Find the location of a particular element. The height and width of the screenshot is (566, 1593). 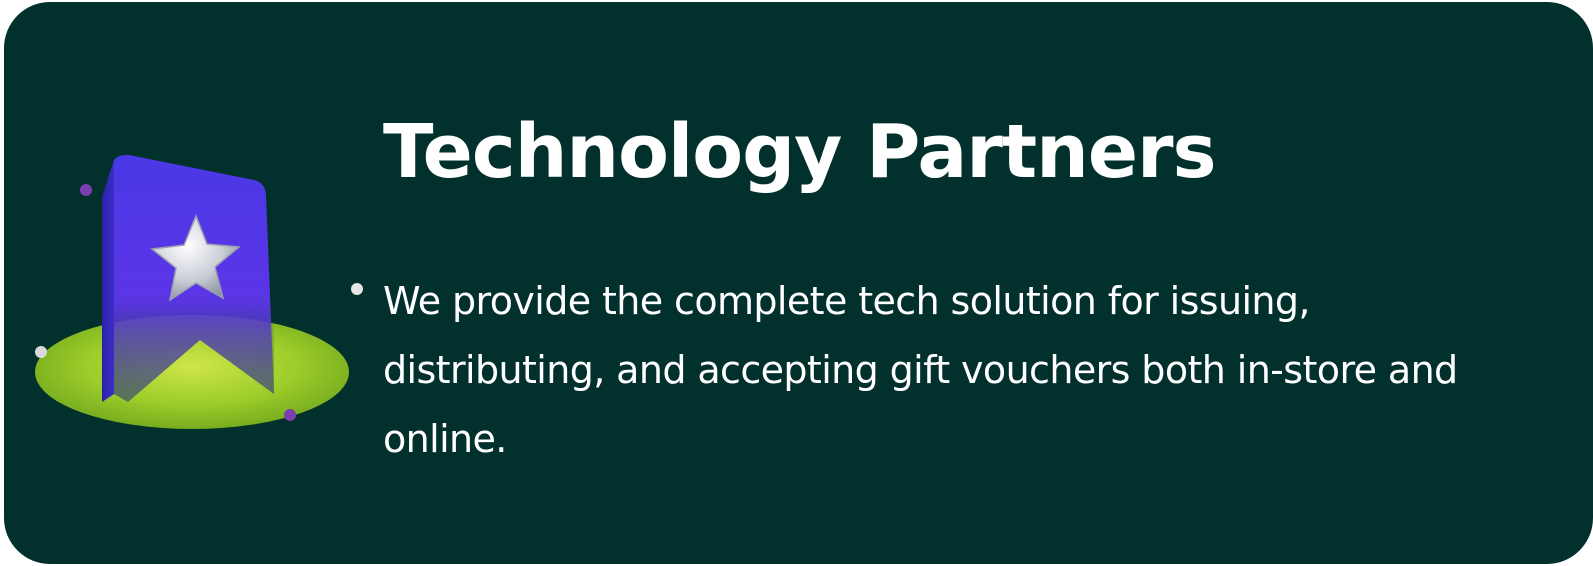

bookmark-badge-illustration is located at coordinates (192, 291).